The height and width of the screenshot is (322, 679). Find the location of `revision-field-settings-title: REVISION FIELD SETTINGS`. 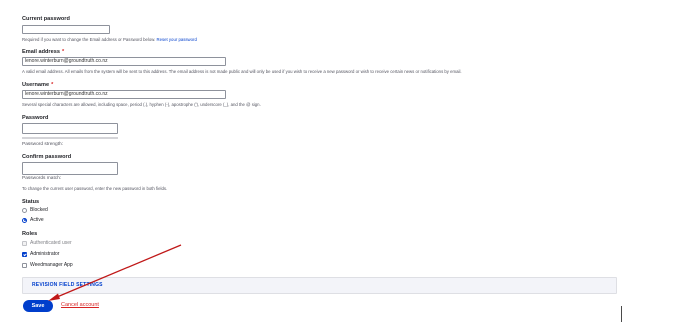

revision-field-settings-title: REVISION FIELD SETTINGS is located at coordinates (67, 285).